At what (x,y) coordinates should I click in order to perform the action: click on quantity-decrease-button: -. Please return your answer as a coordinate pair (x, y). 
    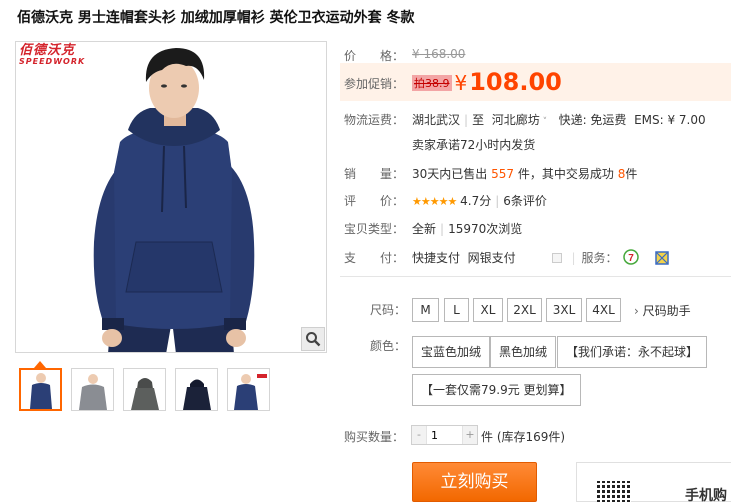
    Looking at the image, I should click on (419, 435).